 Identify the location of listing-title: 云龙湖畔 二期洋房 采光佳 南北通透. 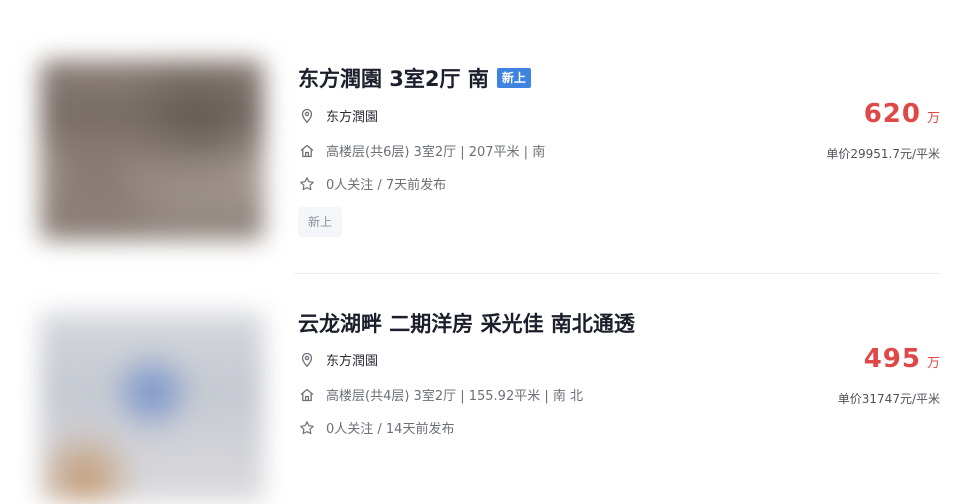
(466, 323).